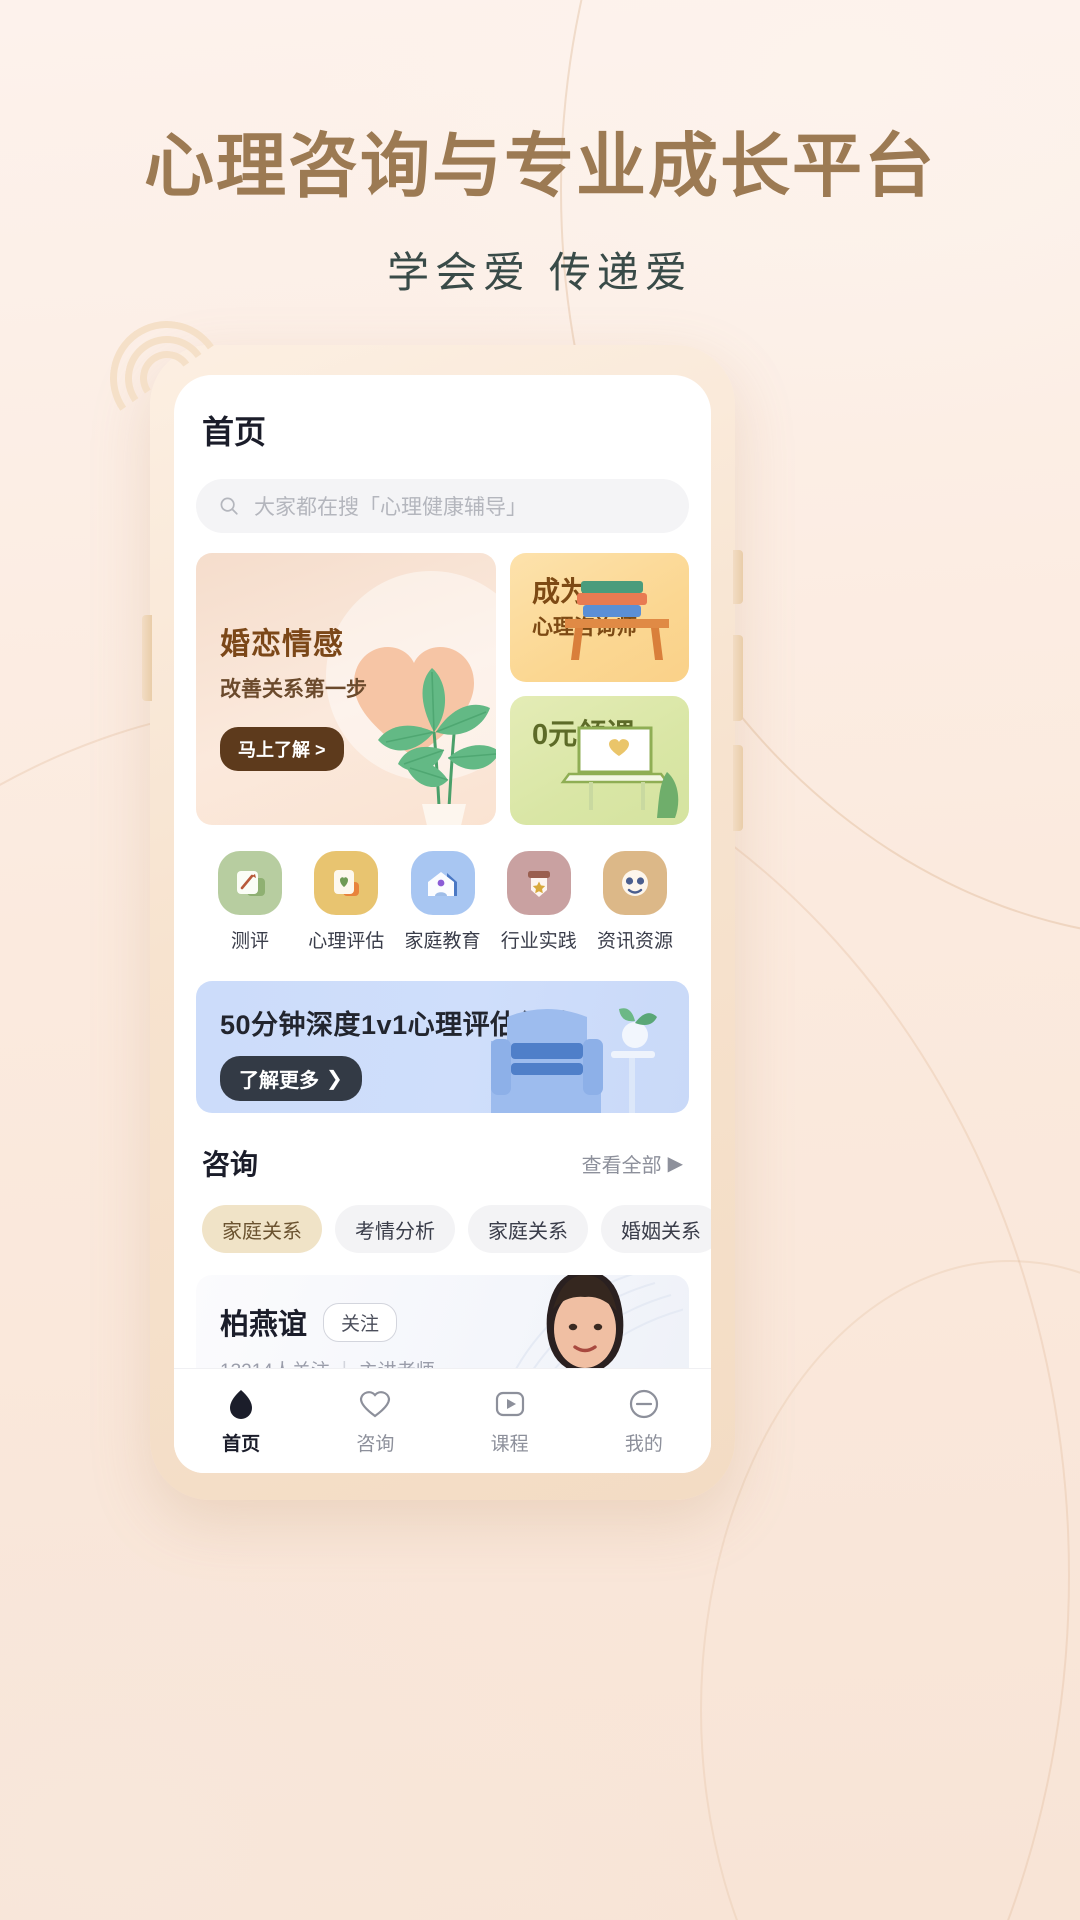 This screenshot has height=1920, width=1080. What do you see at coordinates (644, 1404) in the screenshot?
I see `profile-icon` at bounding box center [644, 1404].